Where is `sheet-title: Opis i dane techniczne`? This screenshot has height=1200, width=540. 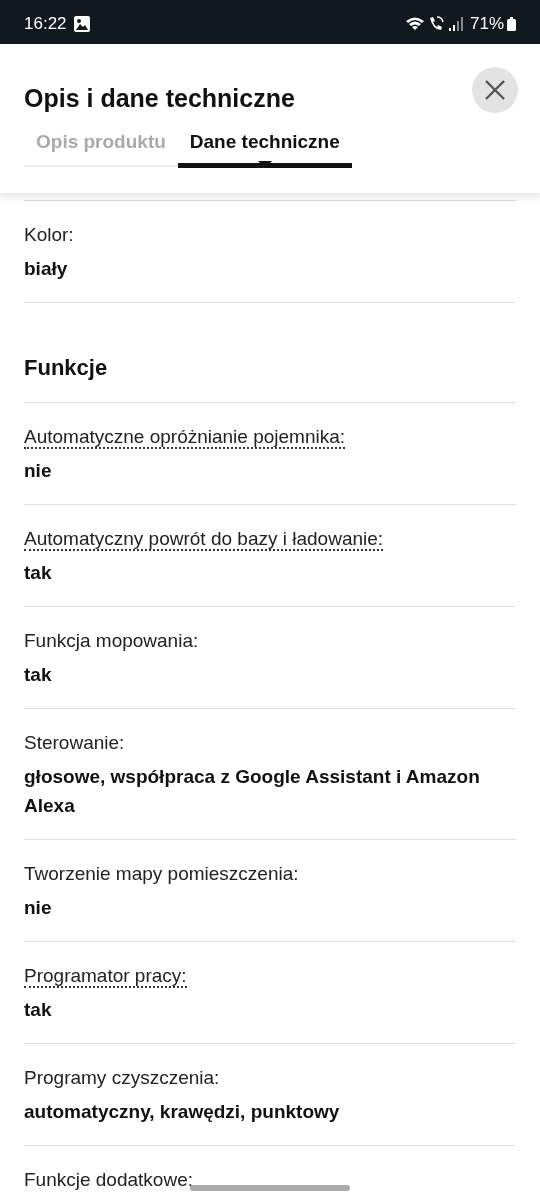
sheet-title: Opis i dane techniczne is located at coordinates (159, 98).